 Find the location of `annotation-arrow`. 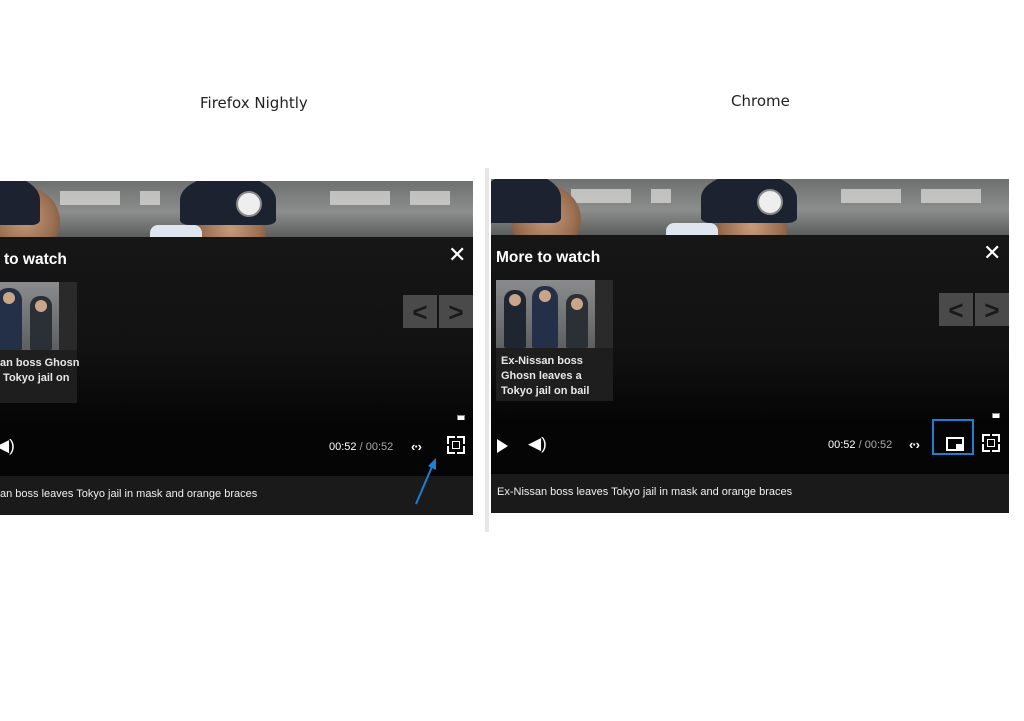

annotation-arrow is located at coordinates (425, 481).